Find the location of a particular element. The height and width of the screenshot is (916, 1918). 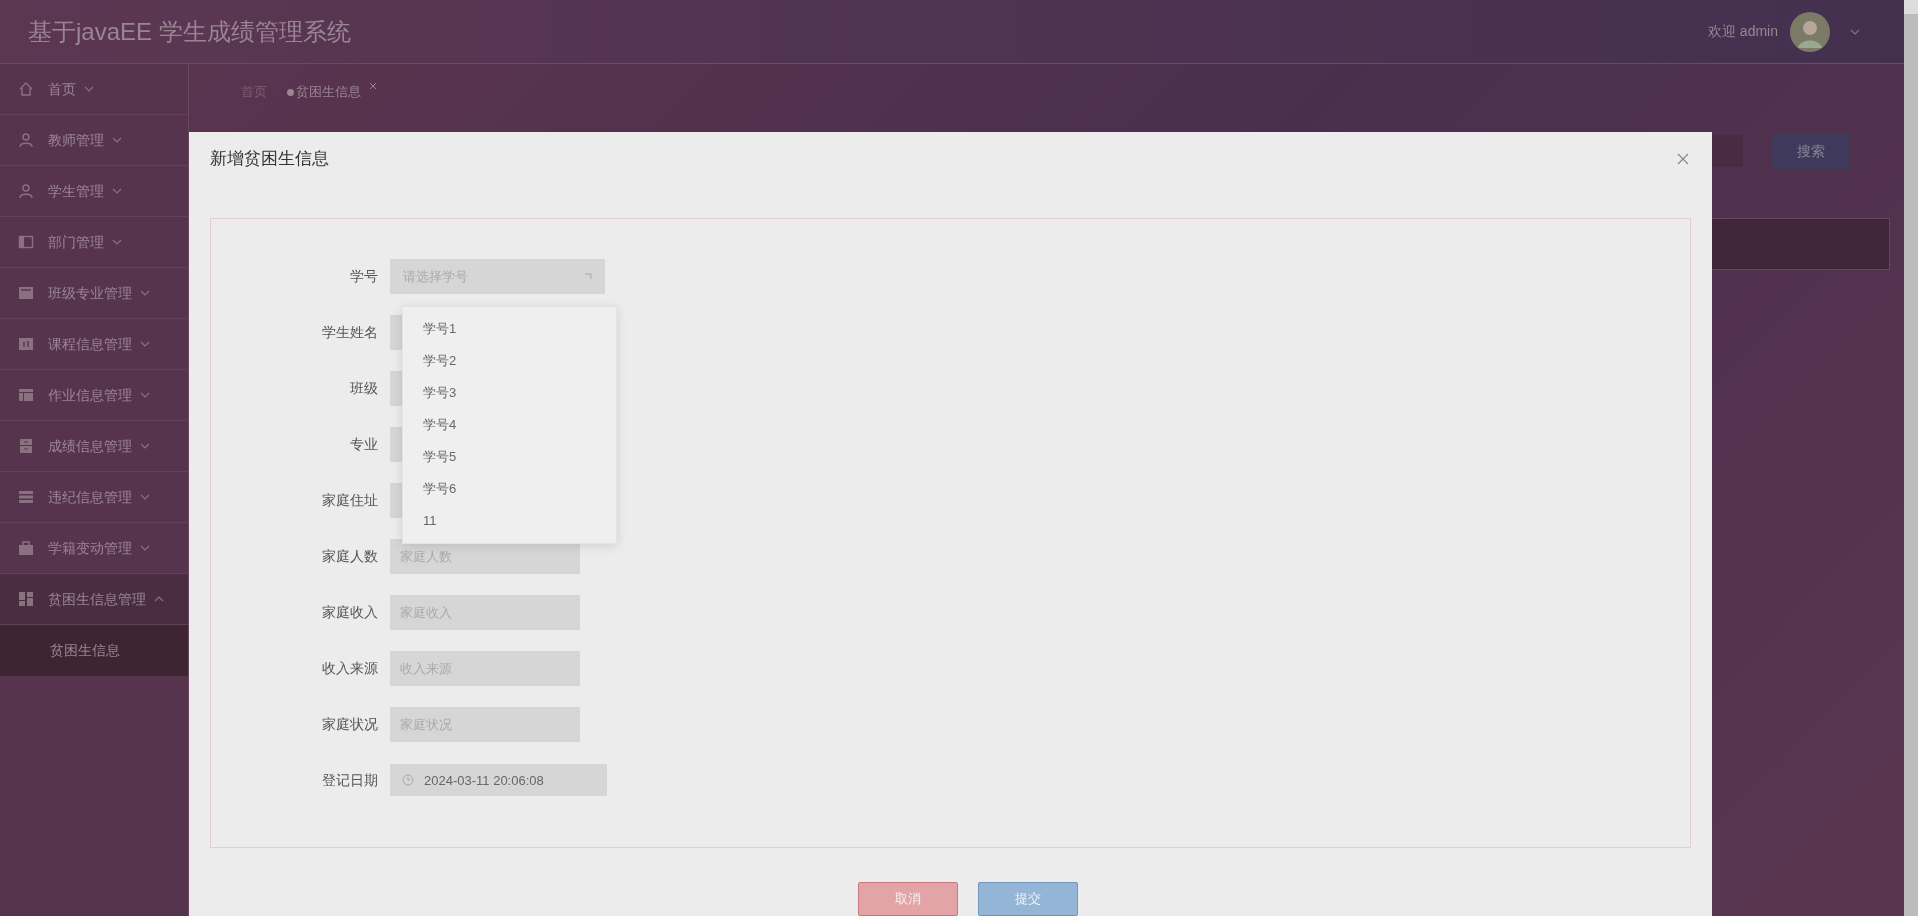

app-title: 基于javaEE 学生成绩管理系统 is located at coordinates (189, 31).